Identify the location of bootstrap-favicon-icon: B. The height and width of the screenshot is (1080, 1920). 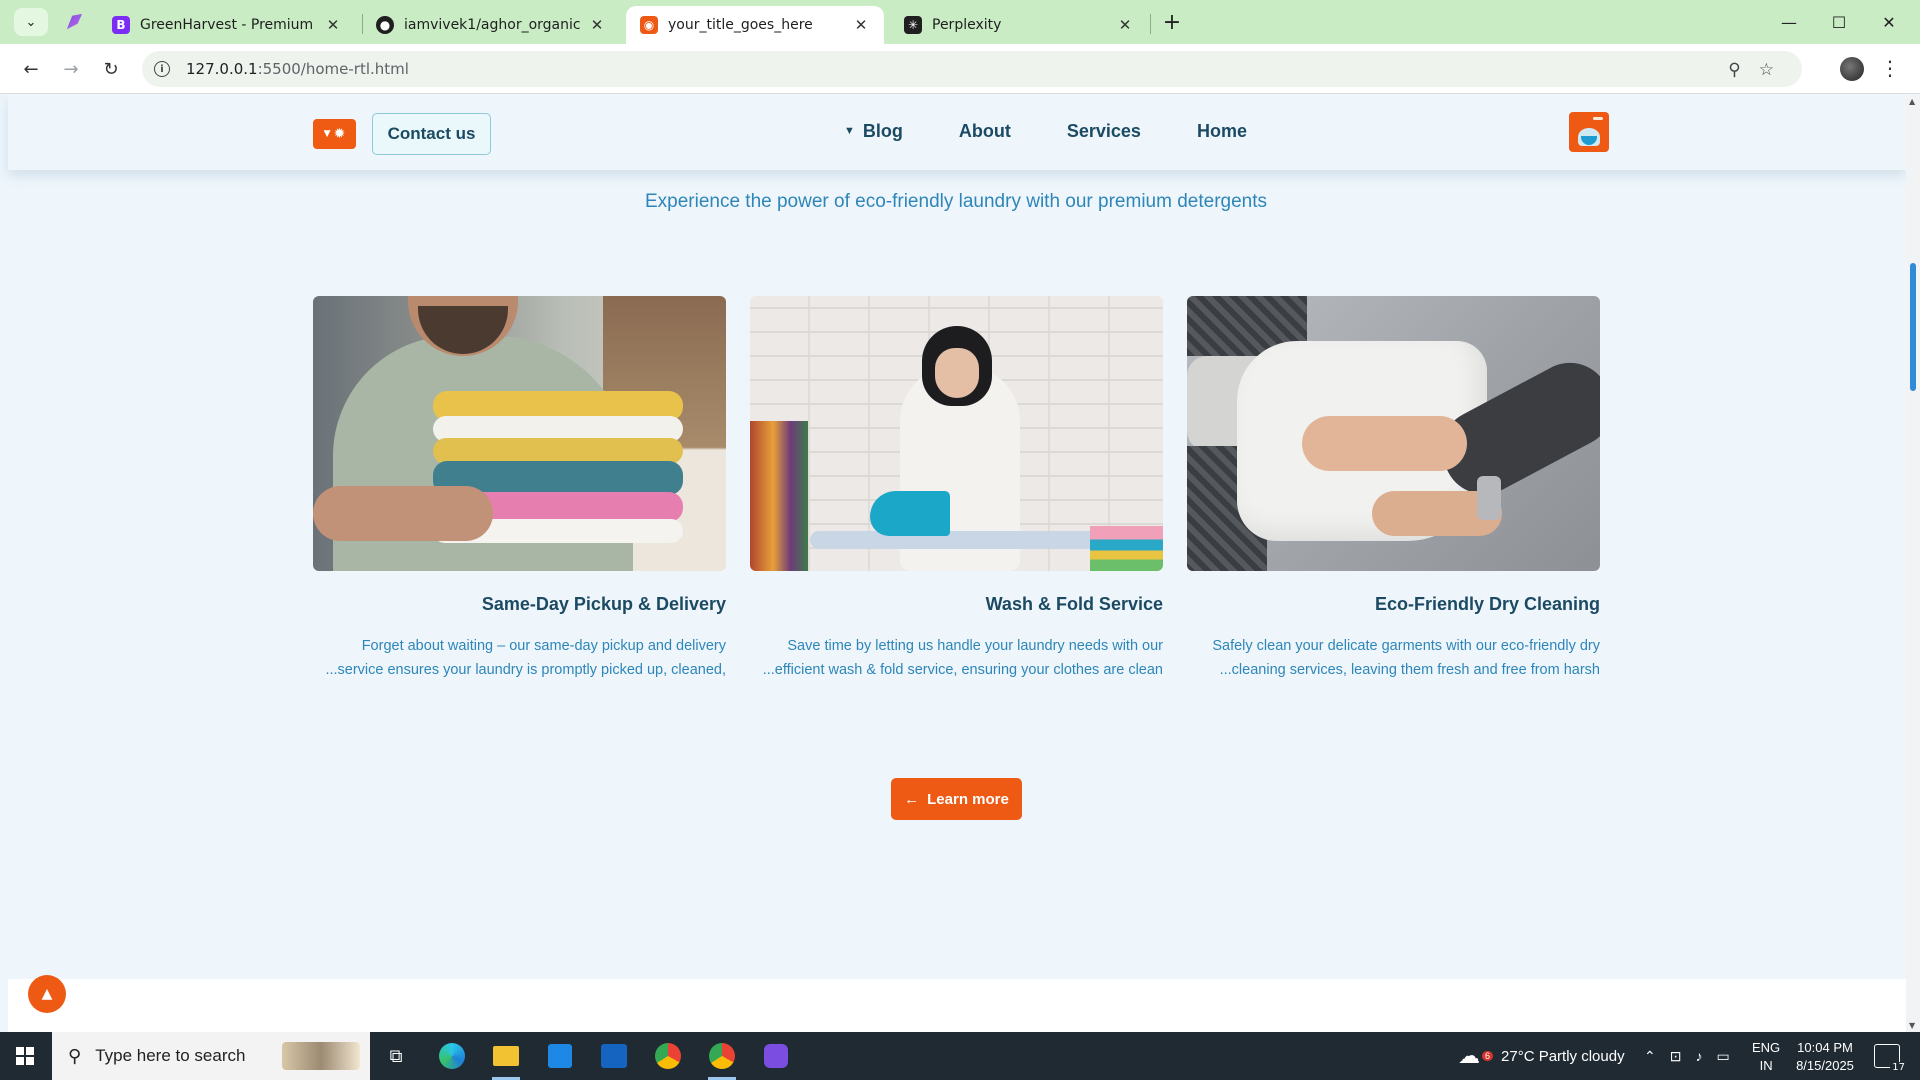
(121, 25).